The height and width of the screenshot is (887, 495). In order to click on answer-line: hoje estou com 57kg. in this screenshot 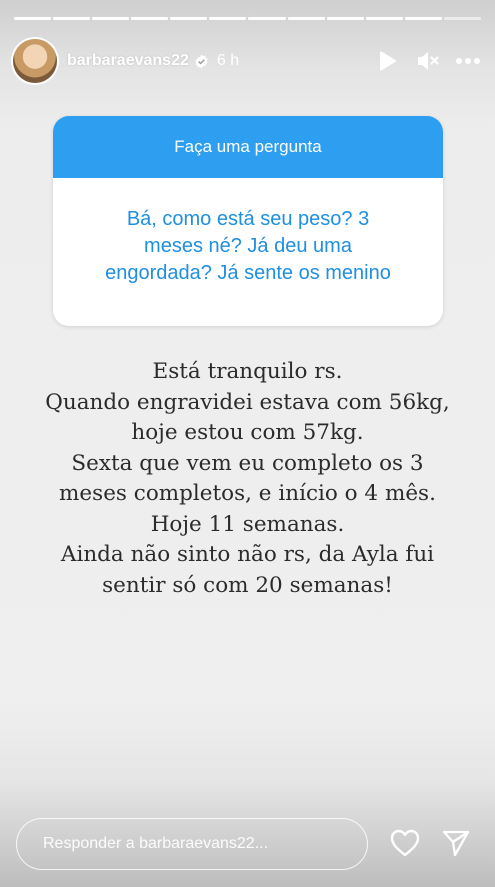, I will do `click(247, 432)`.